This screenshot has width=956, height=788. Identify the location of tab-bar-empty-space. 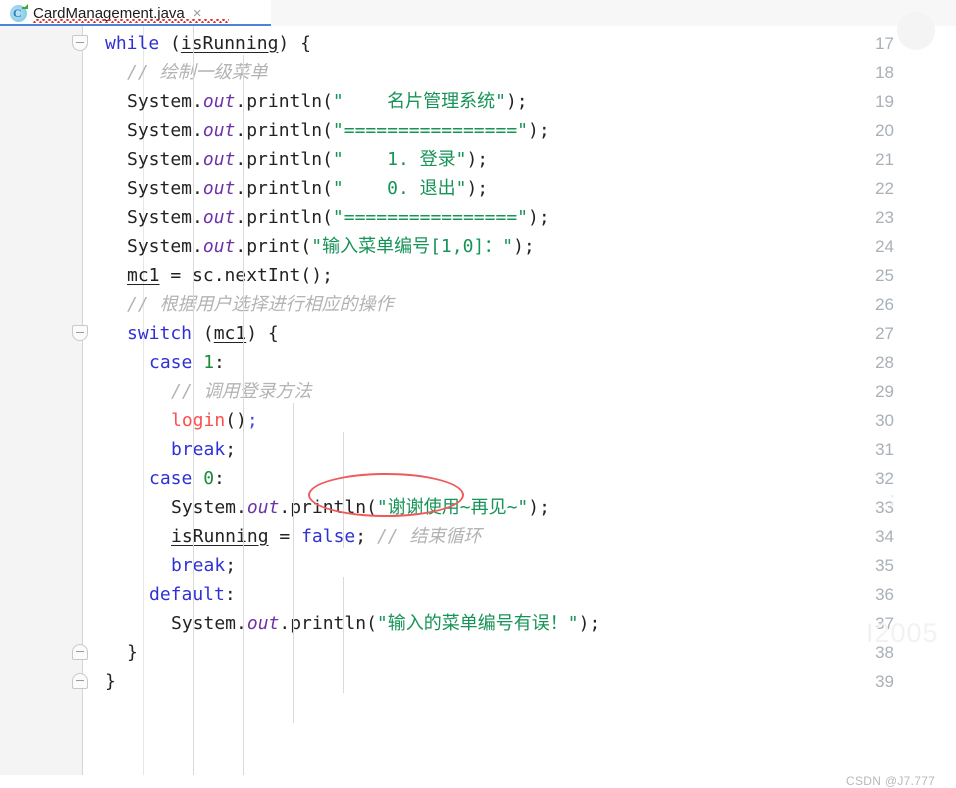
(613, 13).